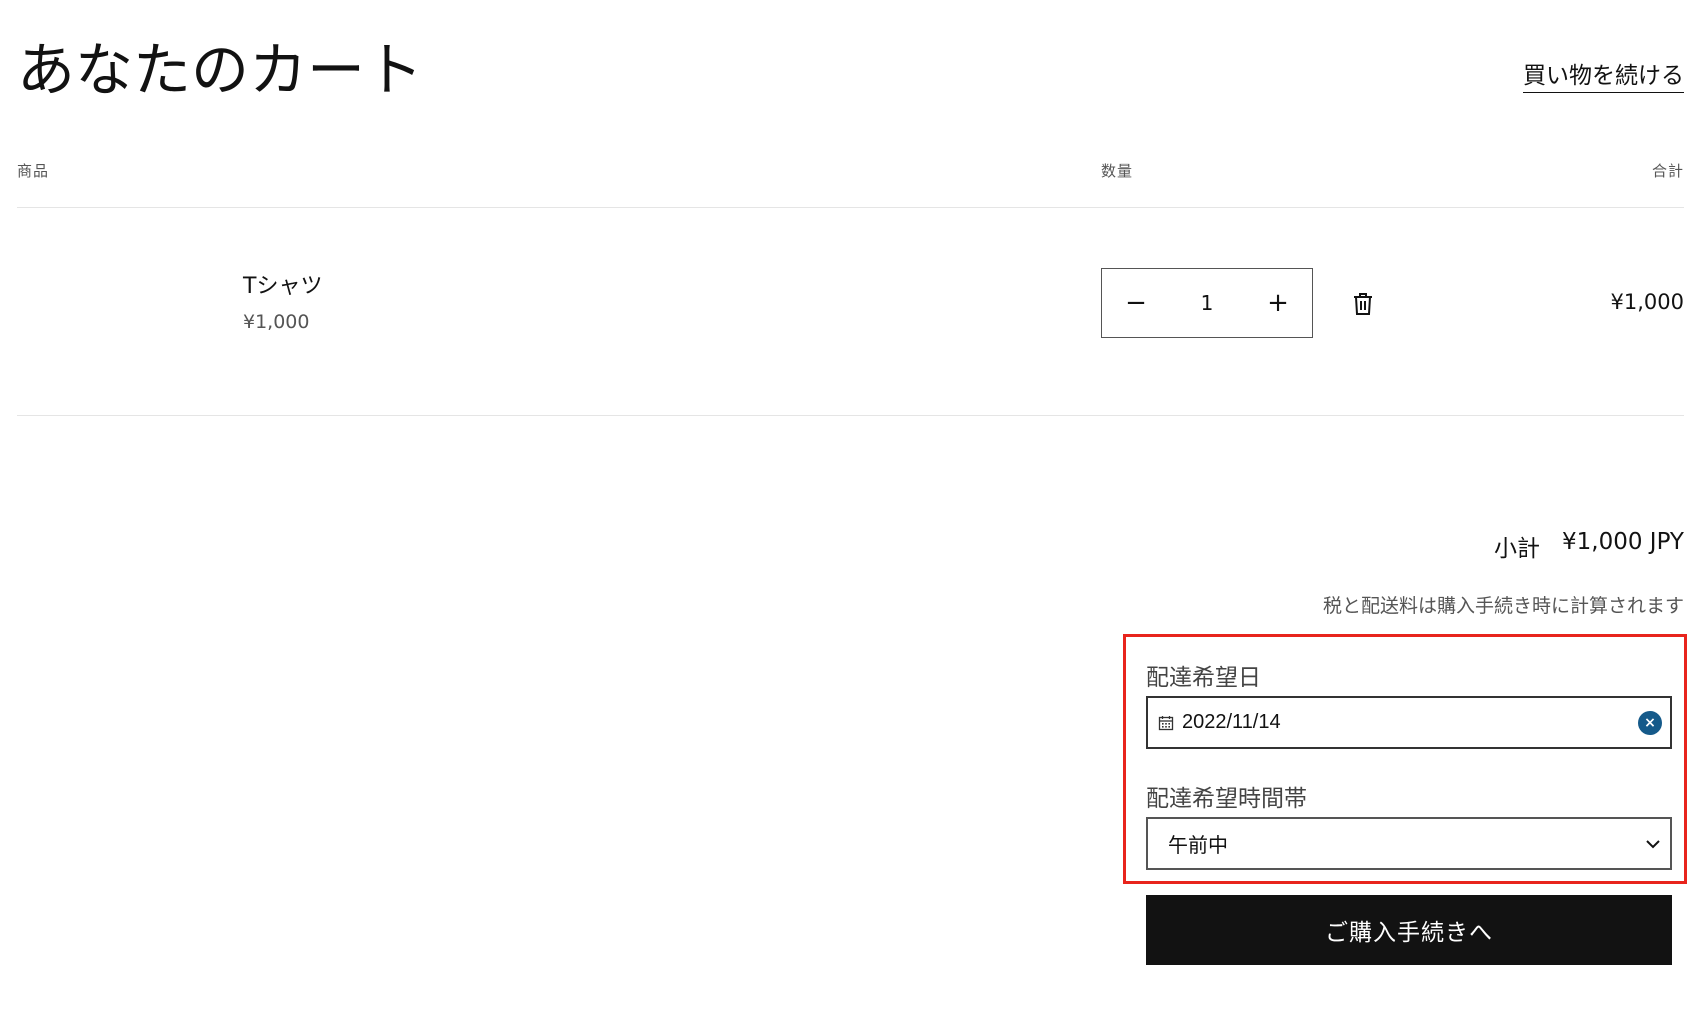  I want to click on subtotal-value: ¥1,000 JPY, so click(1623, 542).